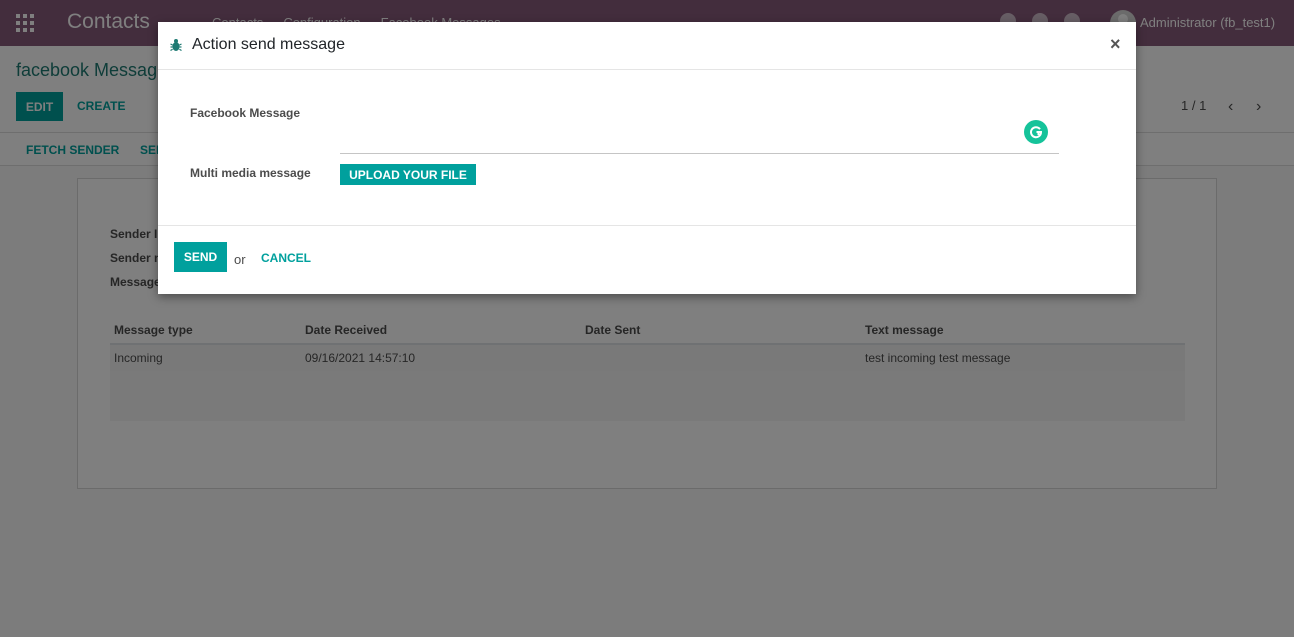 Image resolution: width=1294 pixels, height=637 pixels. I want to click on grammarly-icon, so click(1036, 132).